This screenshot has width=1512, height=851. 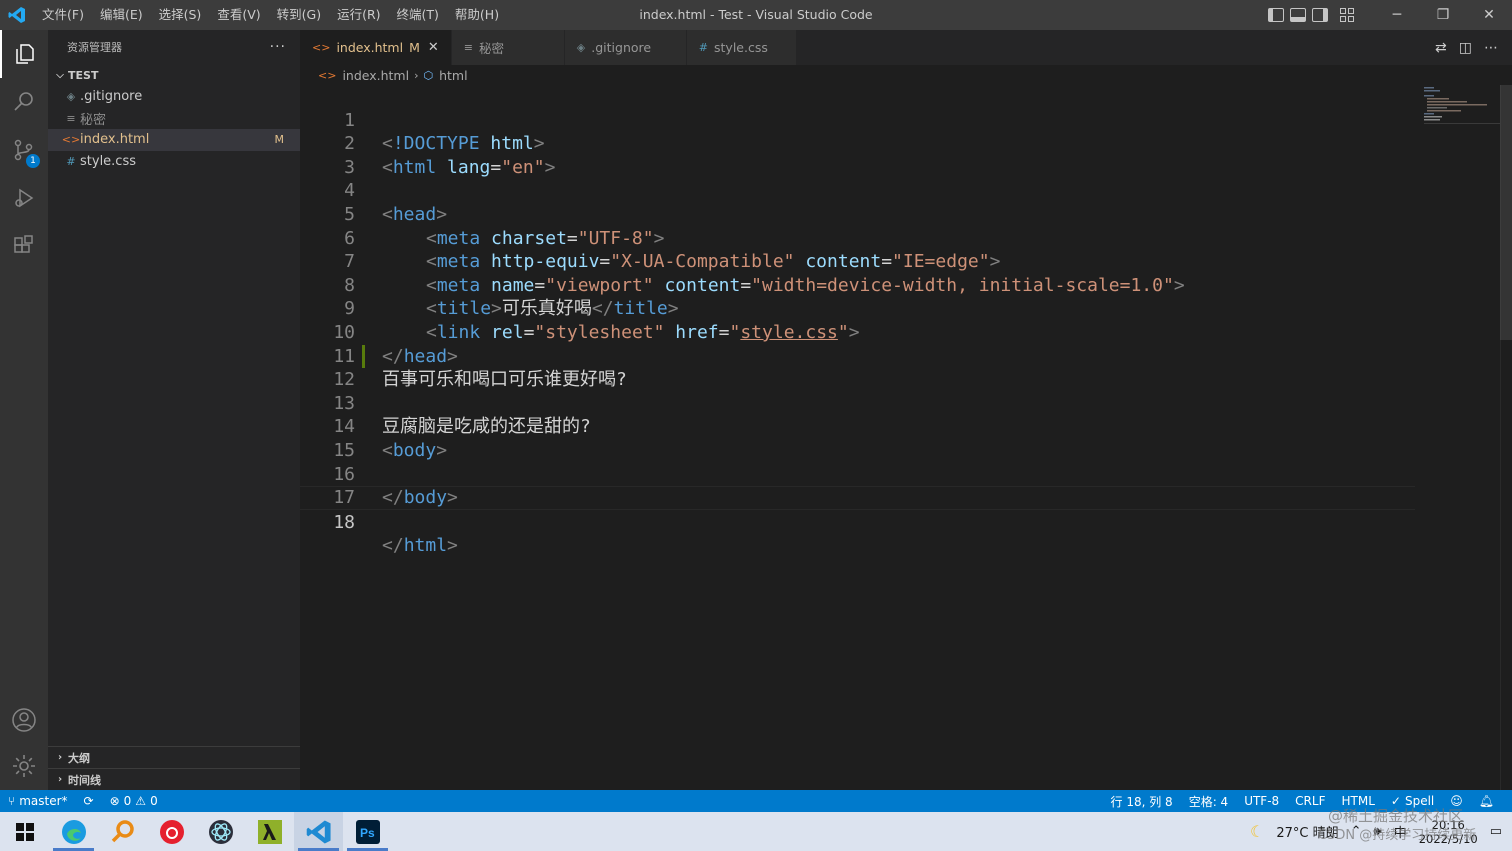 What do you see at coordinates (1465, 48) in the screenshot?
I see `split-editor-icon: ◫` at bounding box center [1465, 48].